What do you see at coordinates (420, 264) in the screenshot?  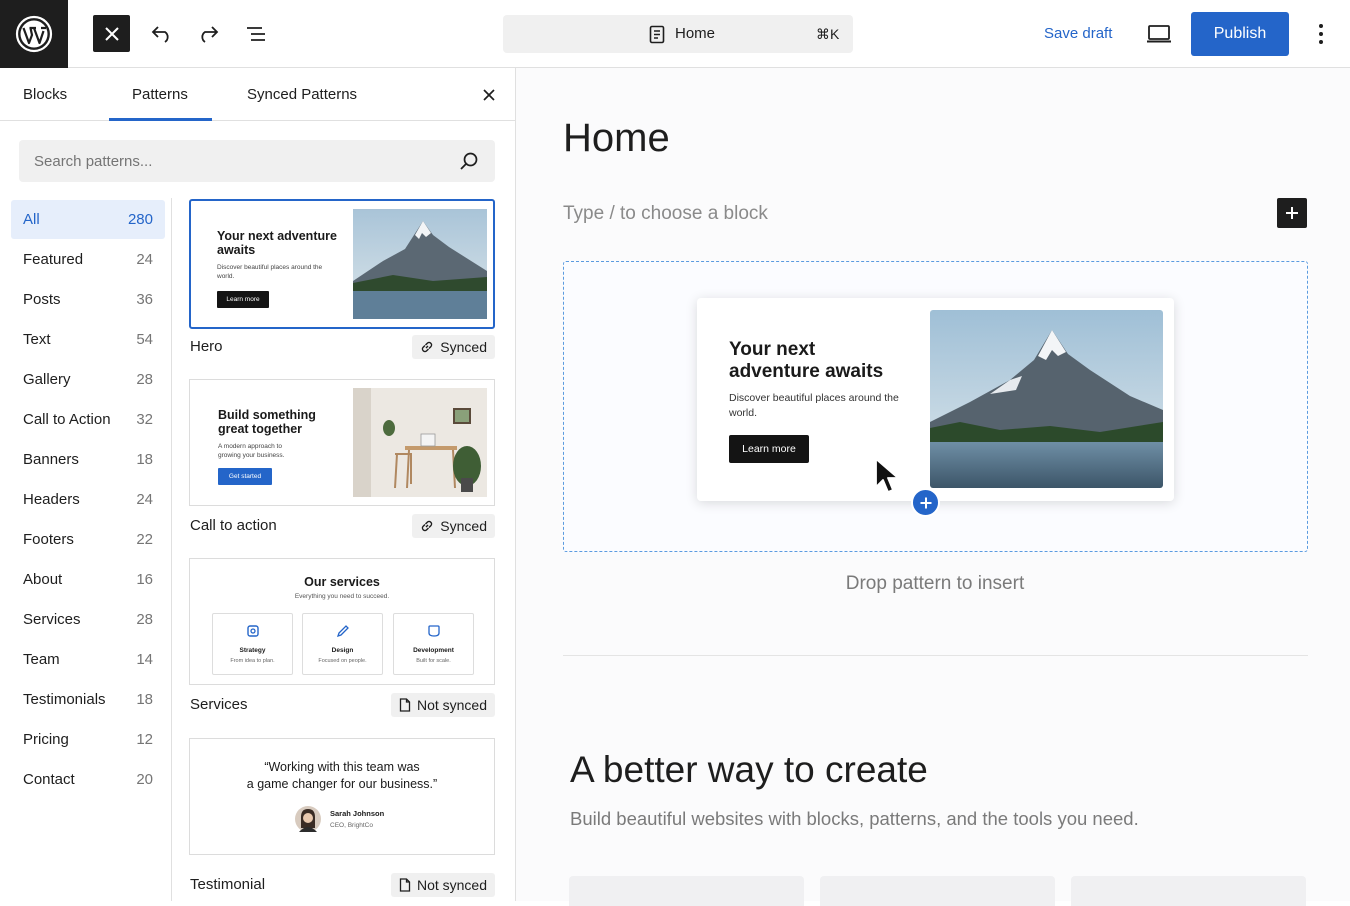 I see `mountain-image` at bounding box center [420, 264].